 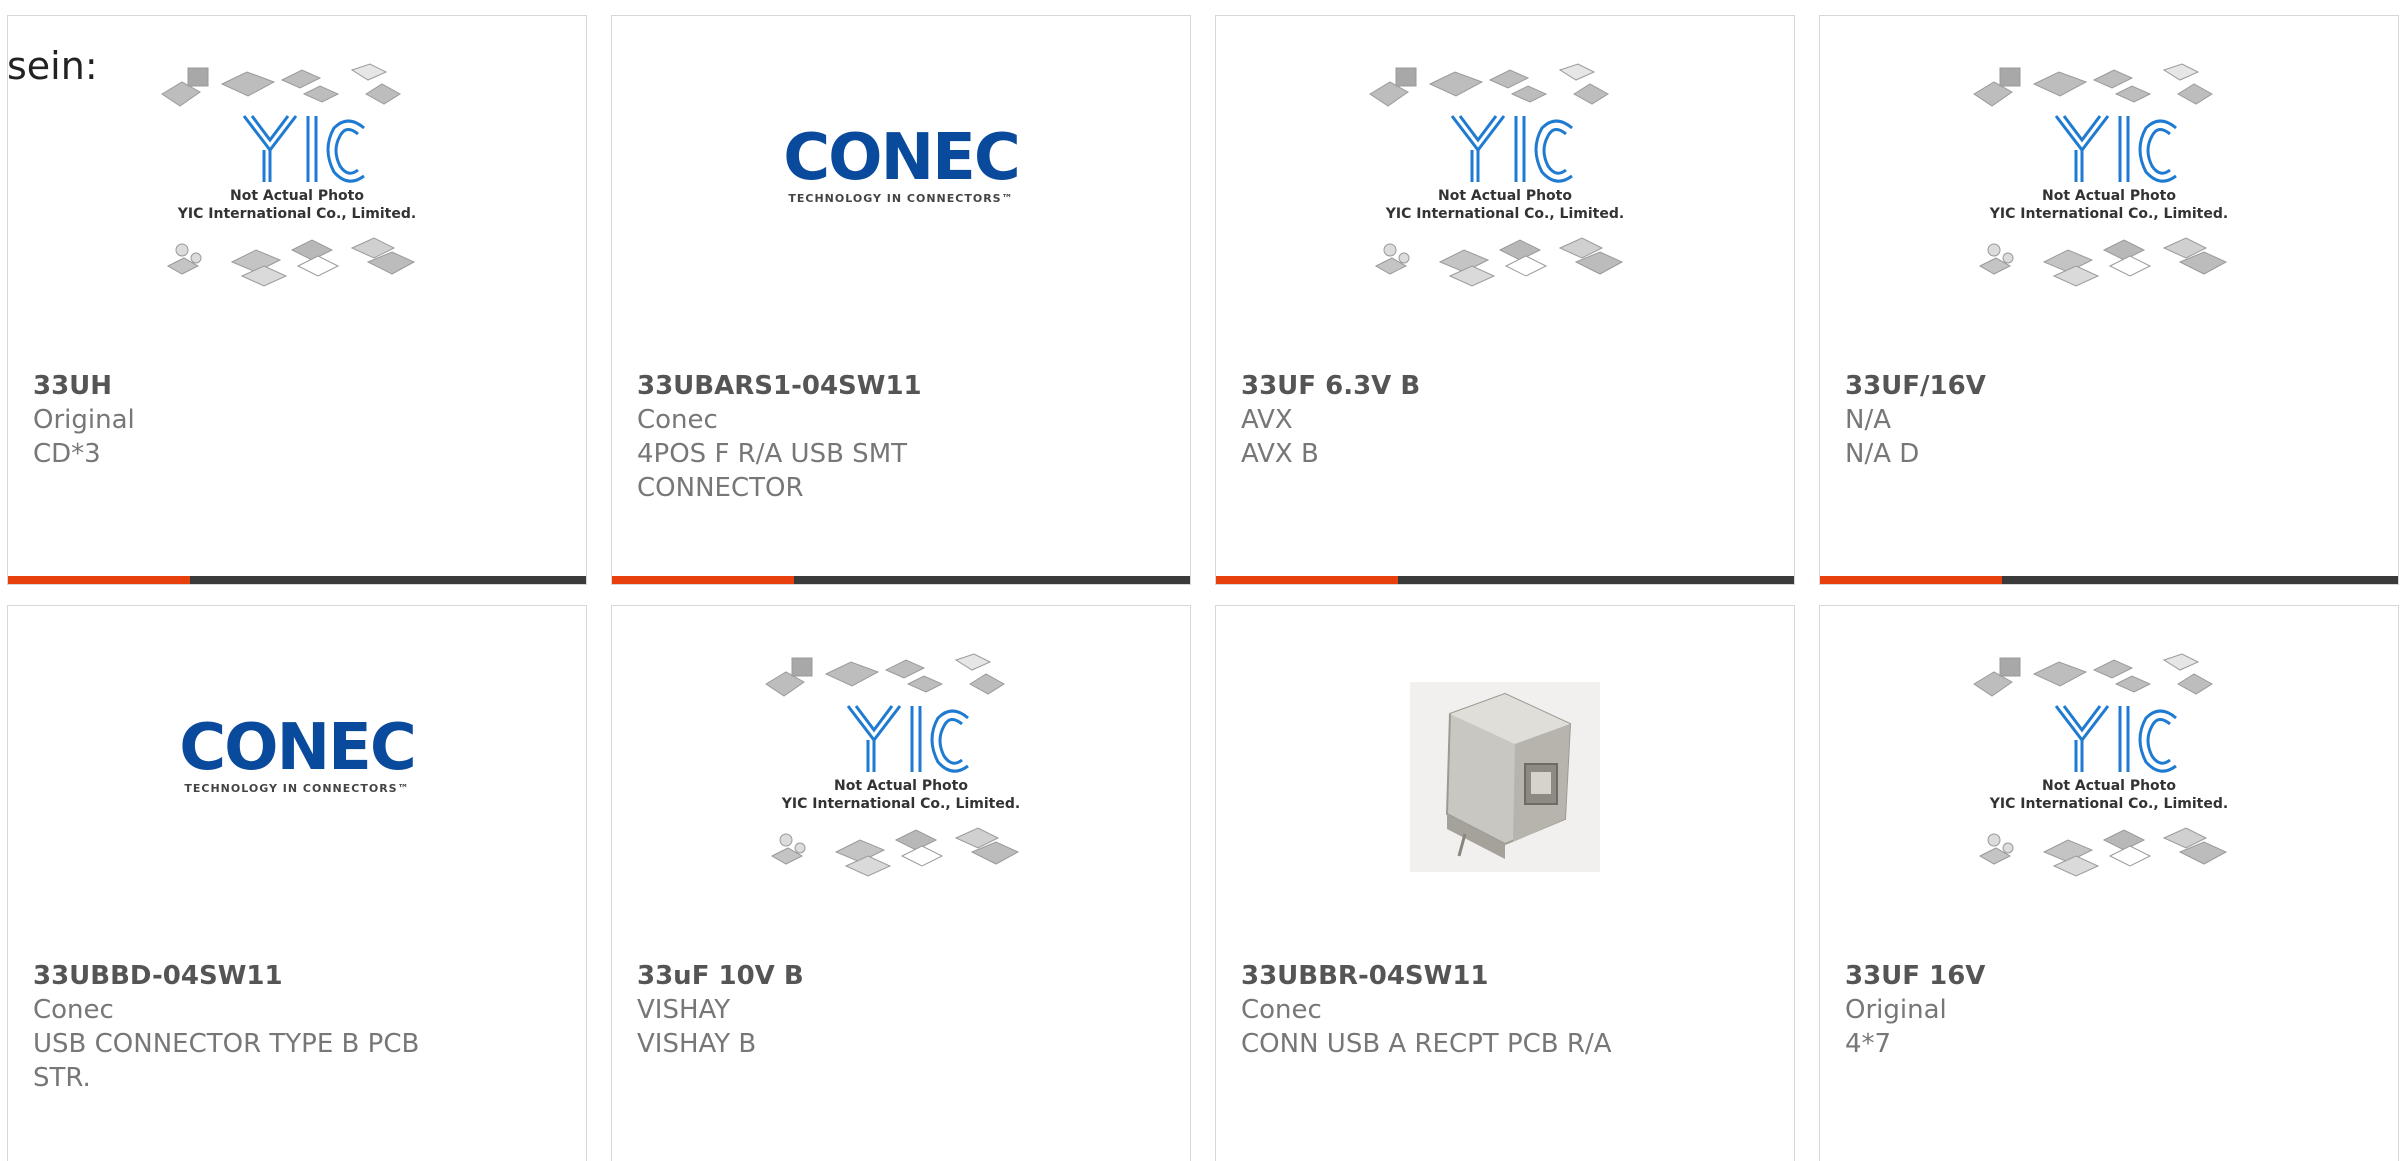 I want to click on product-description: 4POS F R/A USB SMT CONNECTOR, so click(x=772, y=471).